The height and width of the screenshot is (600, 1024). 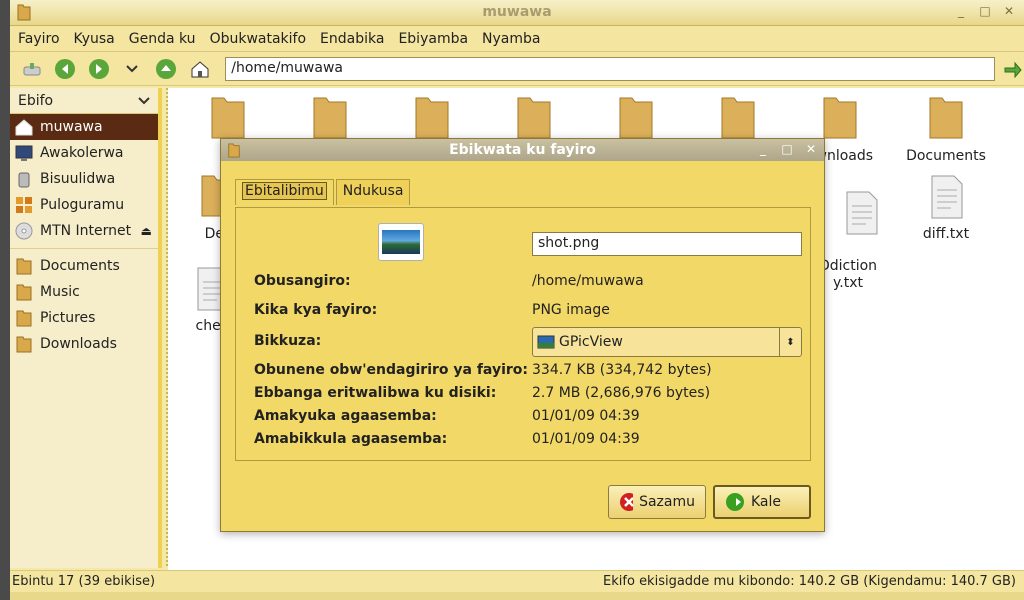 What do you see at coordinates (667, 502) in the screenshot?
I see `cancel-button-label: Sazamu` at bounding box center [667, 502].